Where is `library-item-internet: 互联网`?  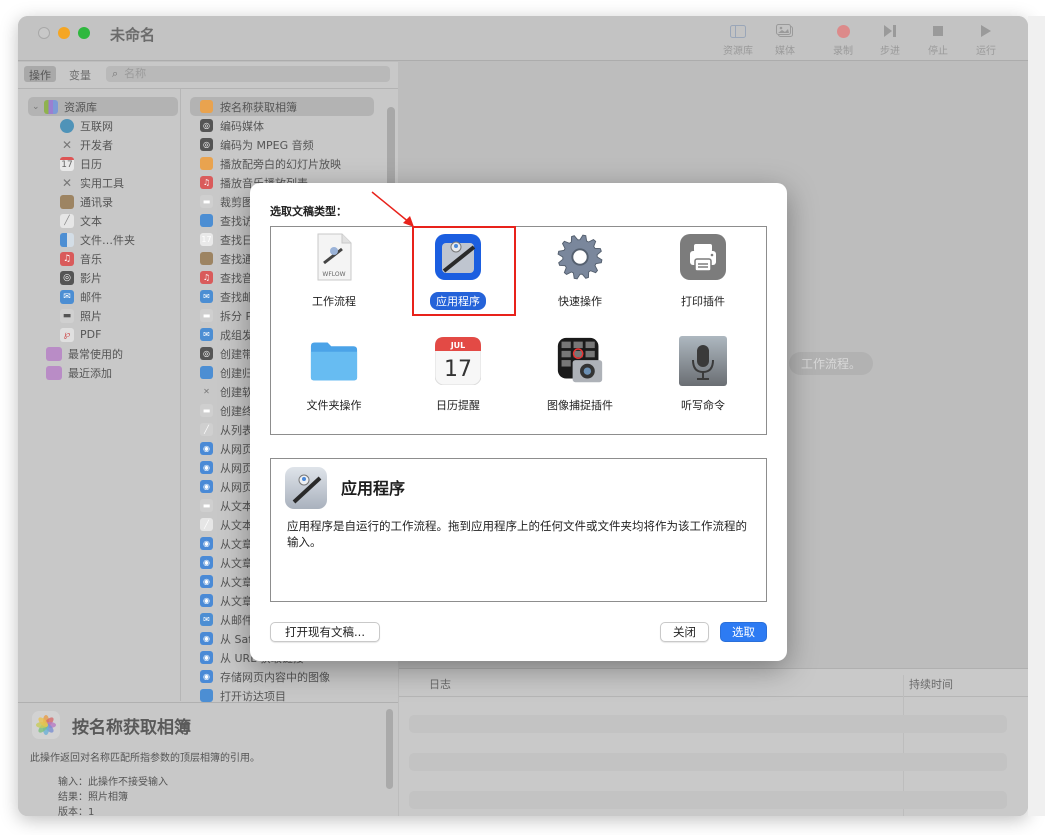
library-item-internet: 互联网 is located at coordinates (103, 125).